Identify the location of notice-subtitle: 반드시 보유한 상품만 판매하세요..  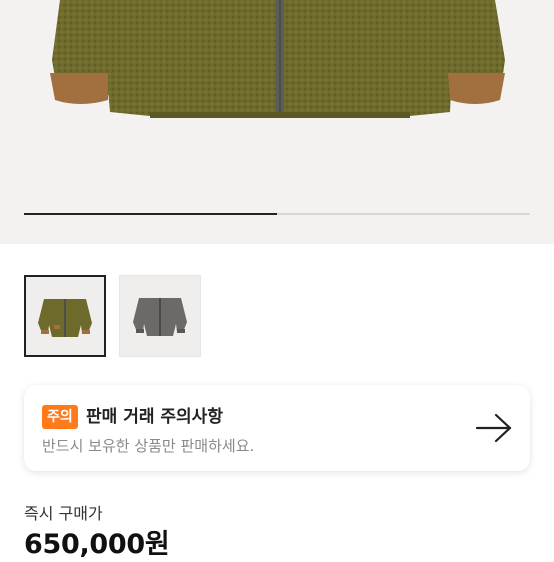
(148, 446).